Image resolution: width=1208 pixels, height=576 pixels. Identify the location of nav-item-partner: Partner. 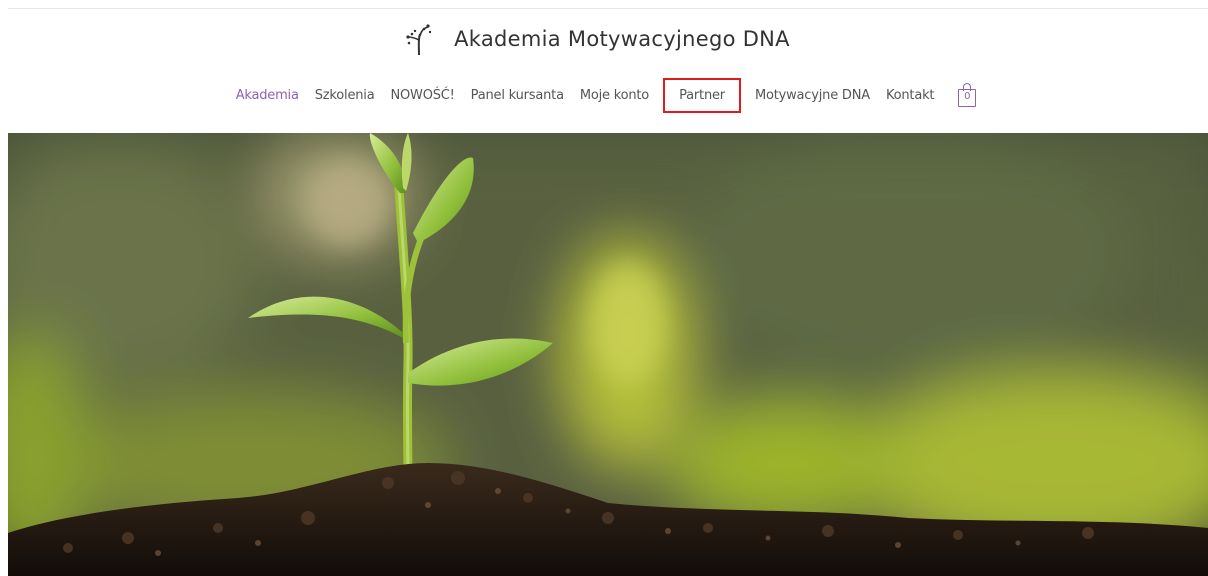
(702, 95).